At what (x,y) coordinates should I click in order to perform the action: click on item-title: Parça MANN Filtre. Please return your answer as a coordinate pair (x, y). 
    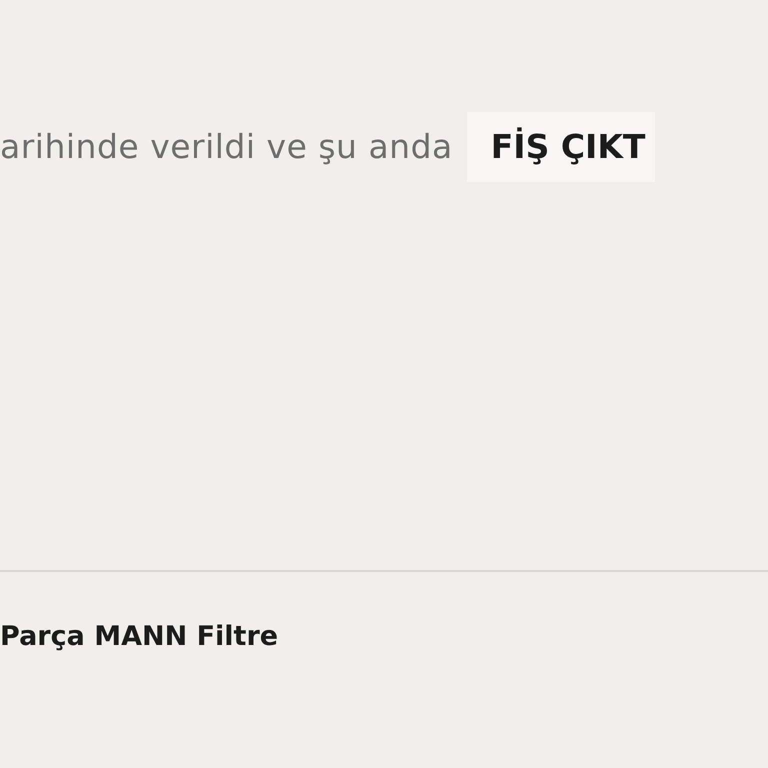
    Looking at the image, I should click on (139, 636).